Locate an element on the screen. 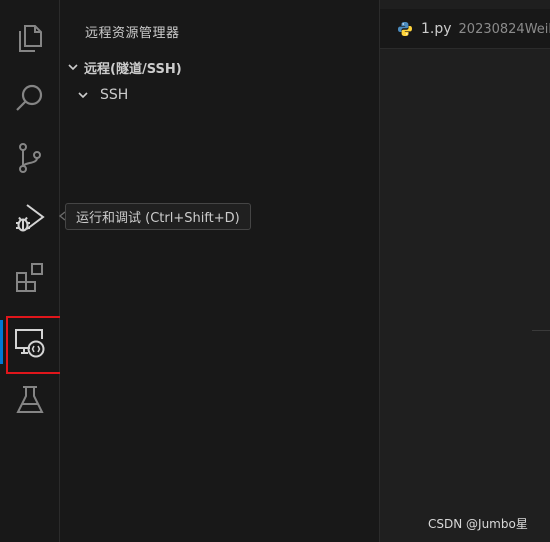  tab-1-py: 1.py 20230824Weila is located at coordinates (465, 29).